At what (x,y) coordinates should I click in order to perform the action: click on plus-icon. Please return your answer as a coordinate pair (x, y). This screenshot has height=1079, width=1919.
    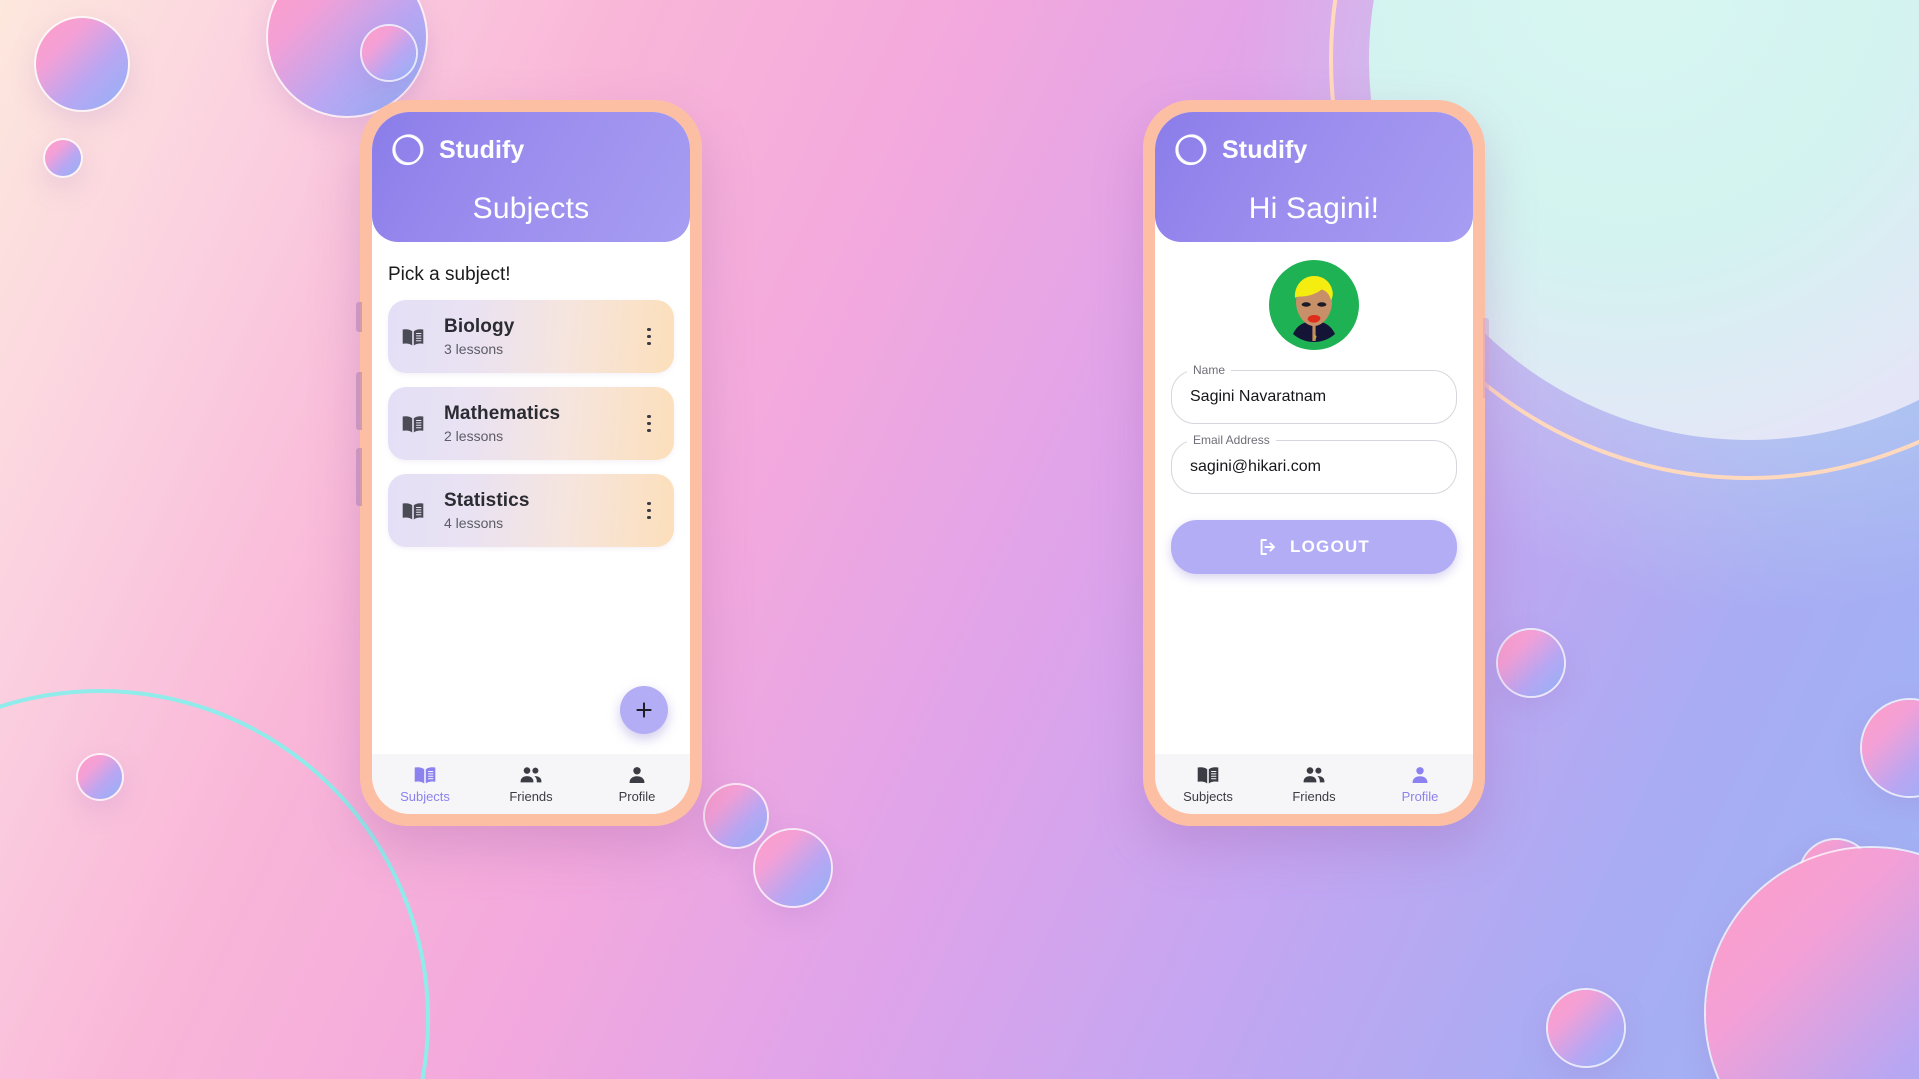
    Looking at the image, I should click on (644, 710).